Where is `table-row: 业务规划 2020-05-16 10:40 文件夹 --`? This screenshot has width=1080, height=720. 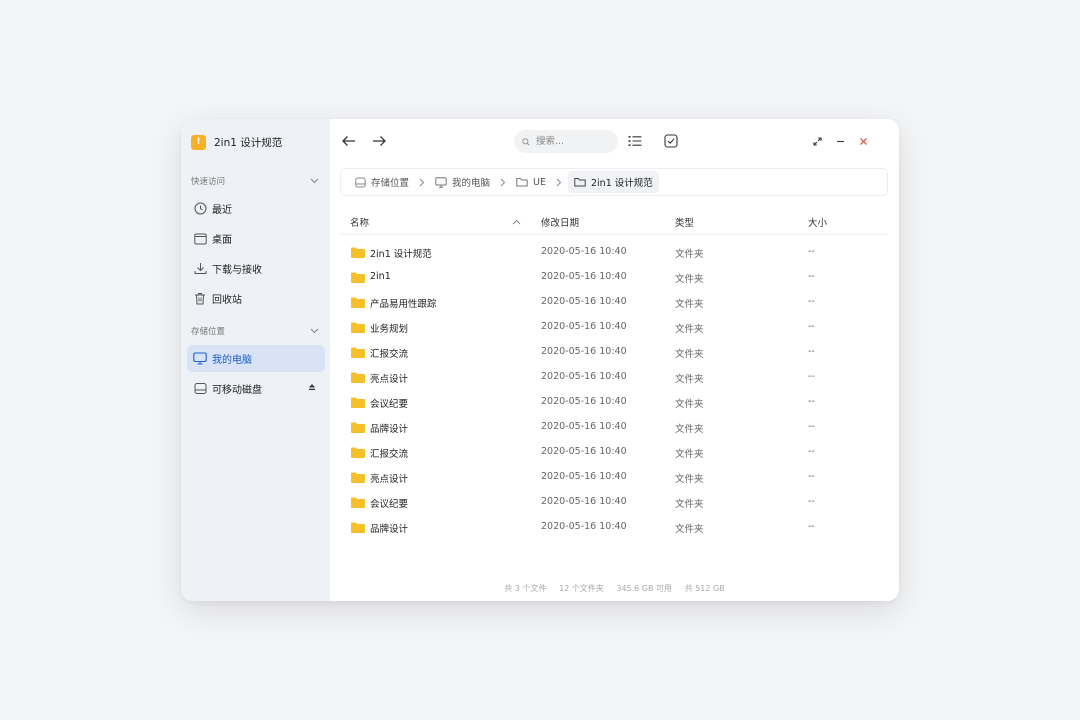
table-row: 业务规划 2020-05-16 10:40 文件夹 -- is located at coordinates (614, 327).